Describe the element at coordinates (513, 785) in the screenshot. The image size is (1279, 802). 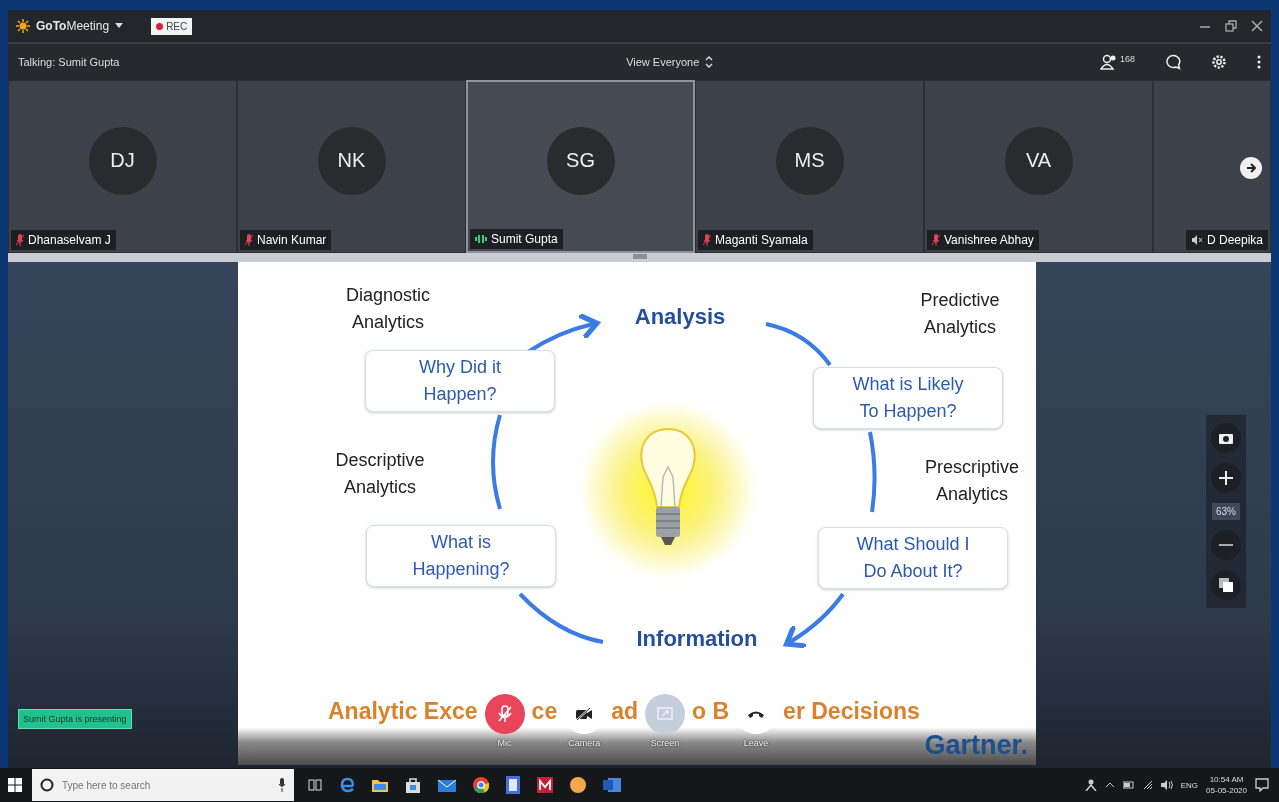
I see `notepad-icon` at that location.